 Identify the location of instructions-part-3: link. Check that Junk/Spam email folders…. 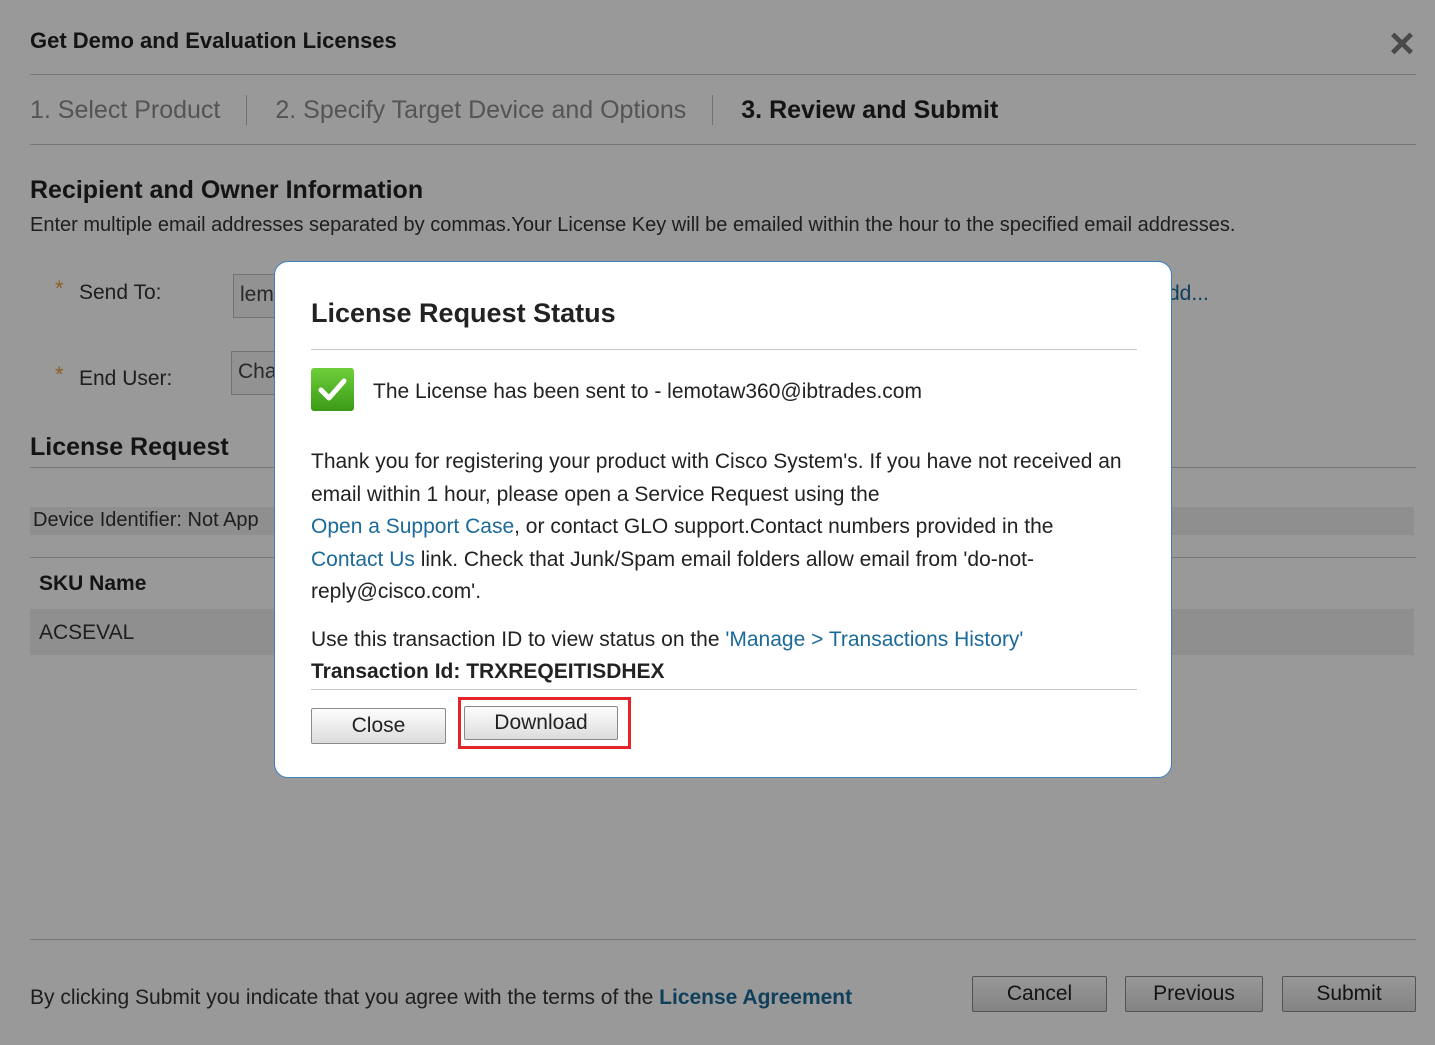
(672, 575).